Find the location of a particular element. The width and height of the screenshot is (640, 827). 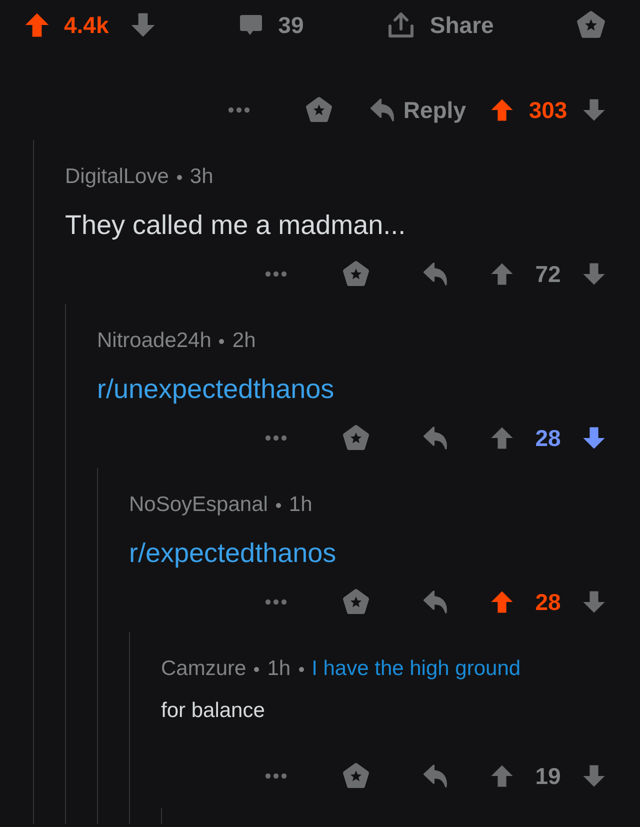

comment-count: 39 is located at coordinates (291, 25).